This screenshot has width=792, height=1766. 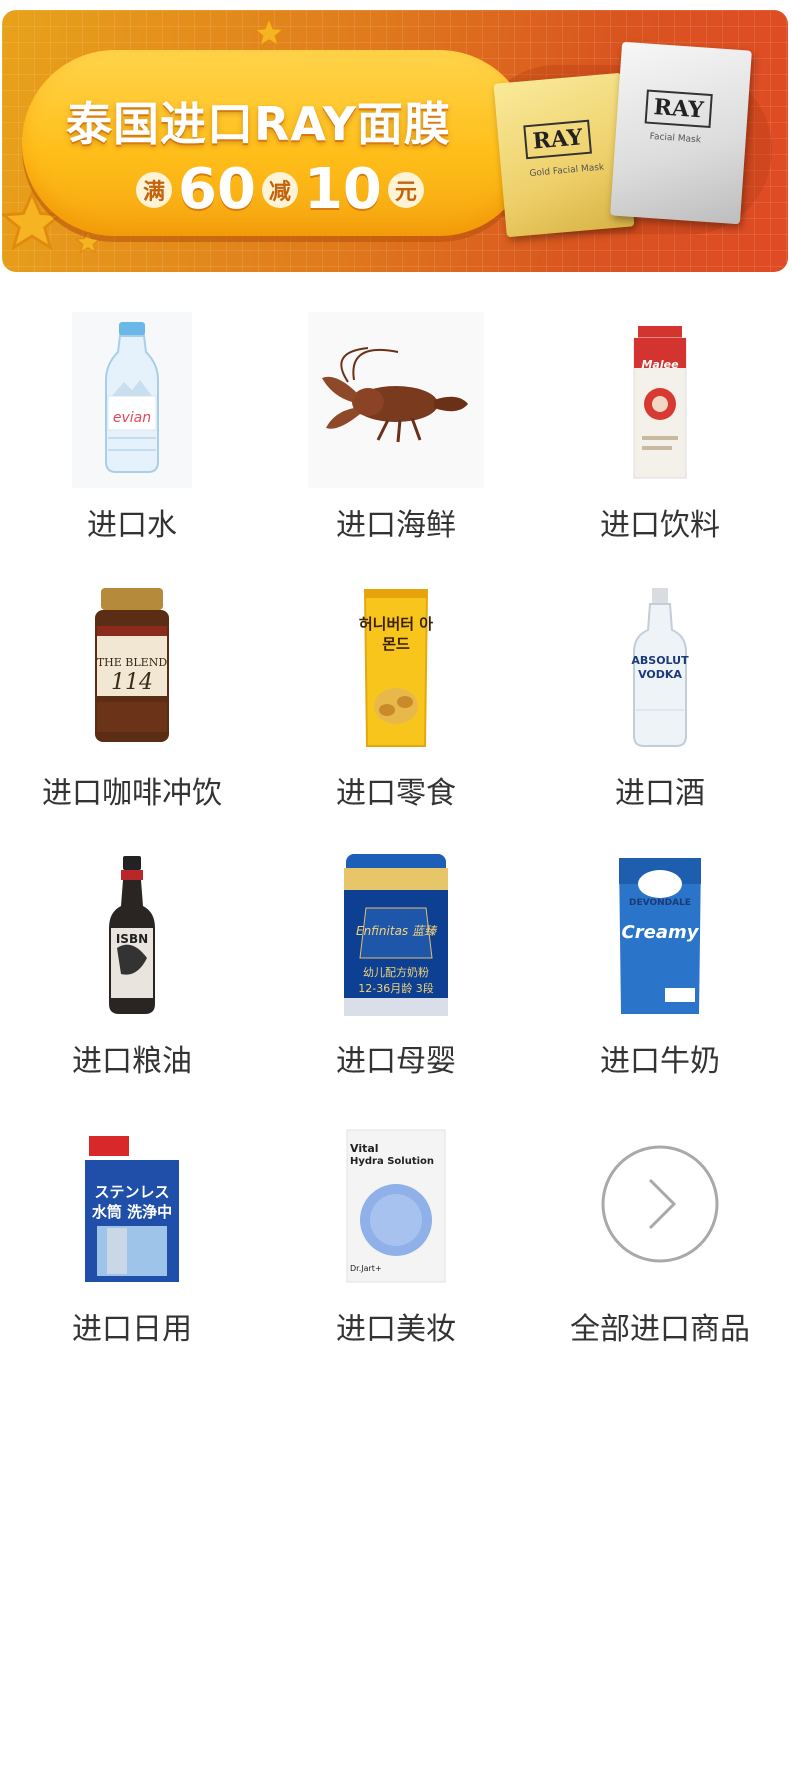 What do you see at coordinates (396, 634) in the screenshot?
I see `product-brand-text: 허니버터 아몬드` at bounding box center [396, 634].